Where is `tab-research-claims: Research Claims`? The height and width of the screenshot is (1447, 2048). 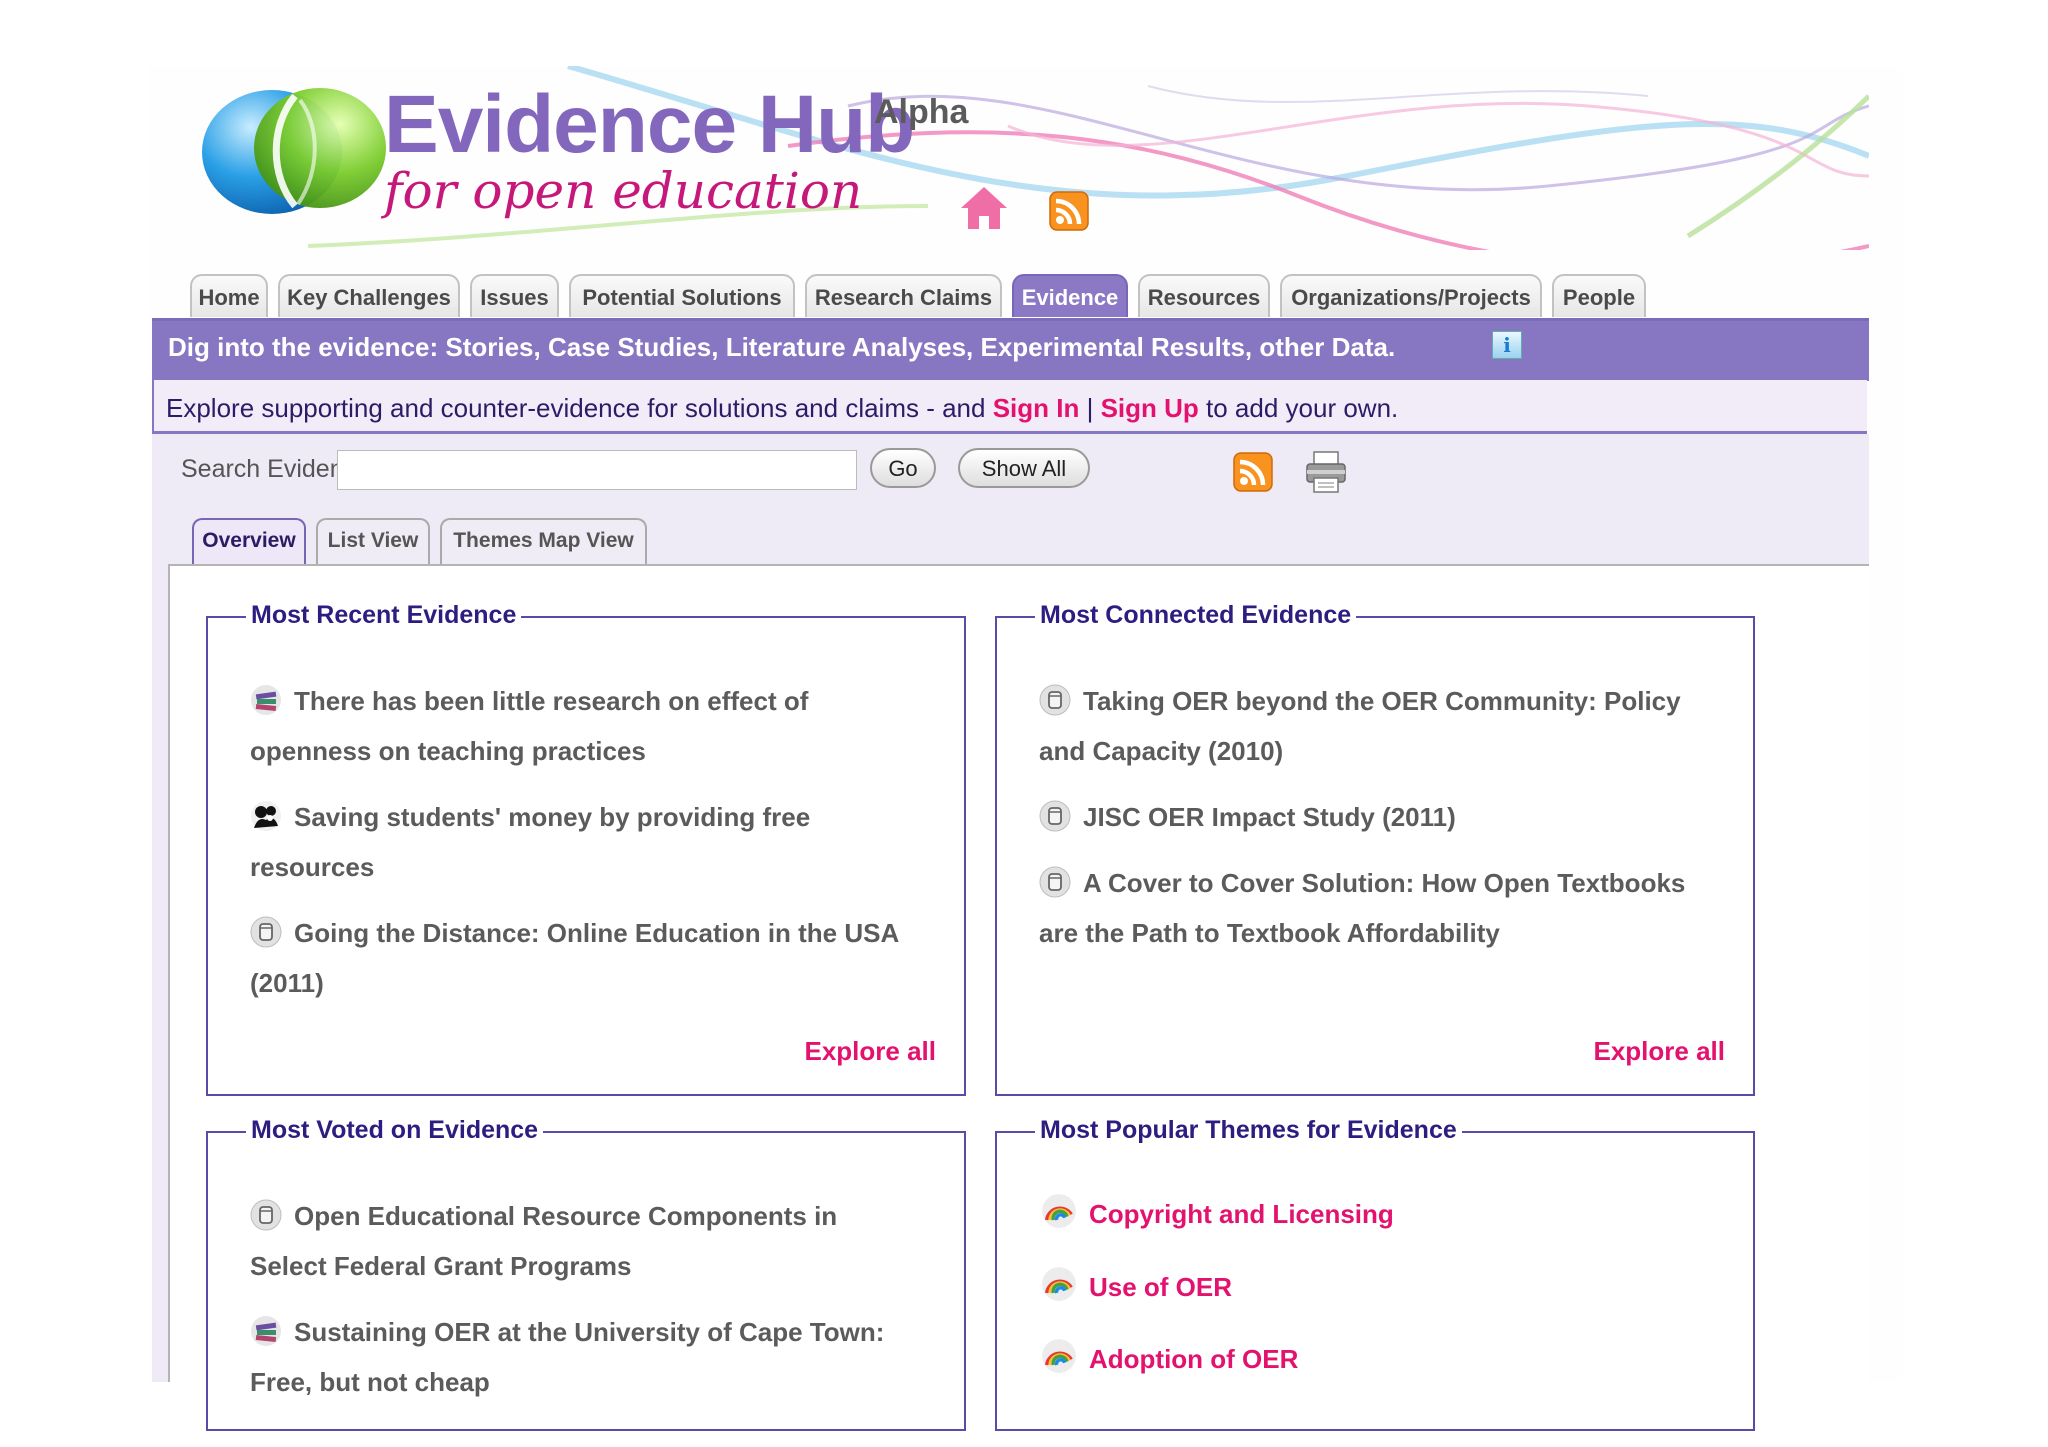
tab-research-claims: Research Claims is located at coordinates (903, 295).